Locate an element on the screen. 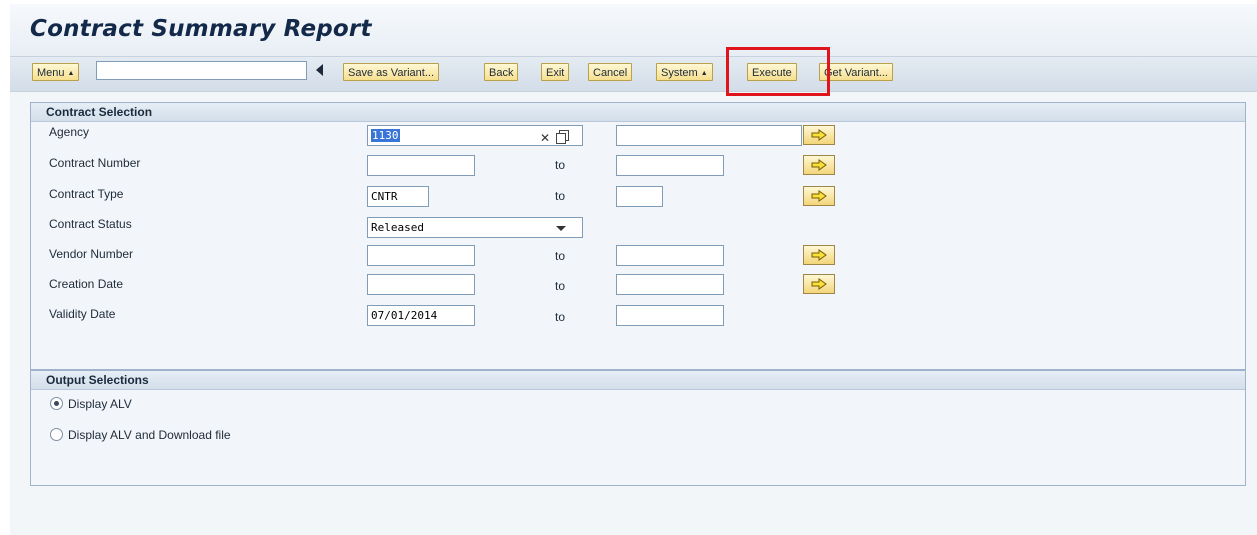  close-icon: ✕ is located at coordinates (545, 138).